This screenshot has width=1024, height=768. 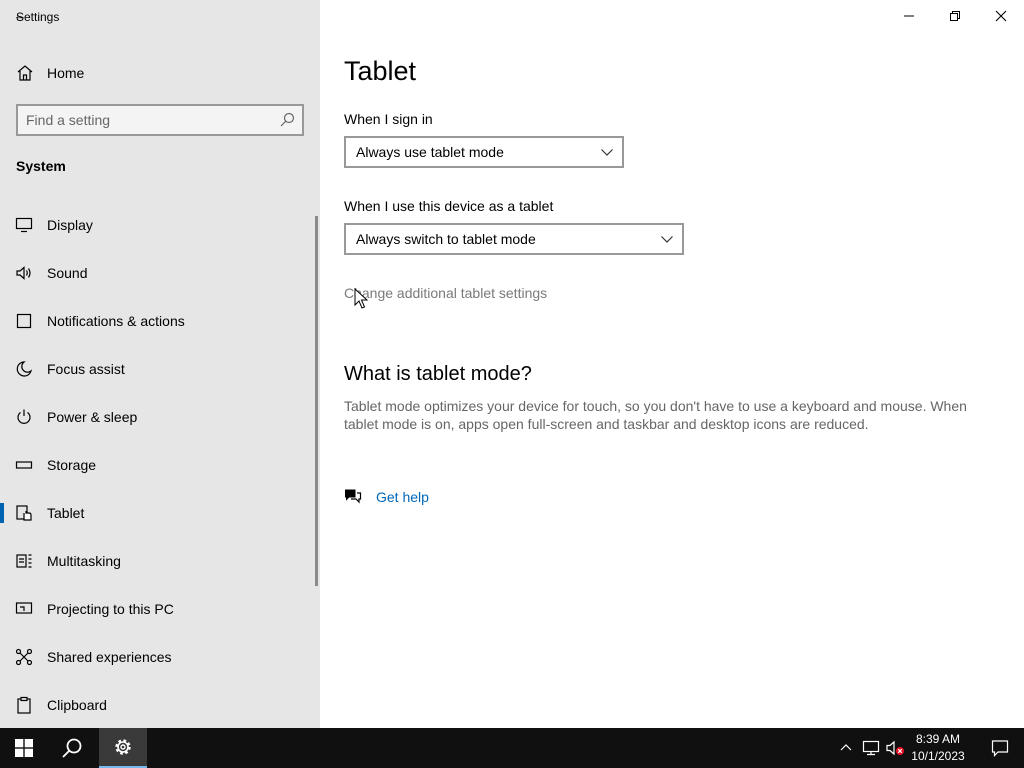 What do you see at coordinates (72, 465) in the screenshot?
I see `sidebar-item-label: Storage` at bounding box center [72, 465].